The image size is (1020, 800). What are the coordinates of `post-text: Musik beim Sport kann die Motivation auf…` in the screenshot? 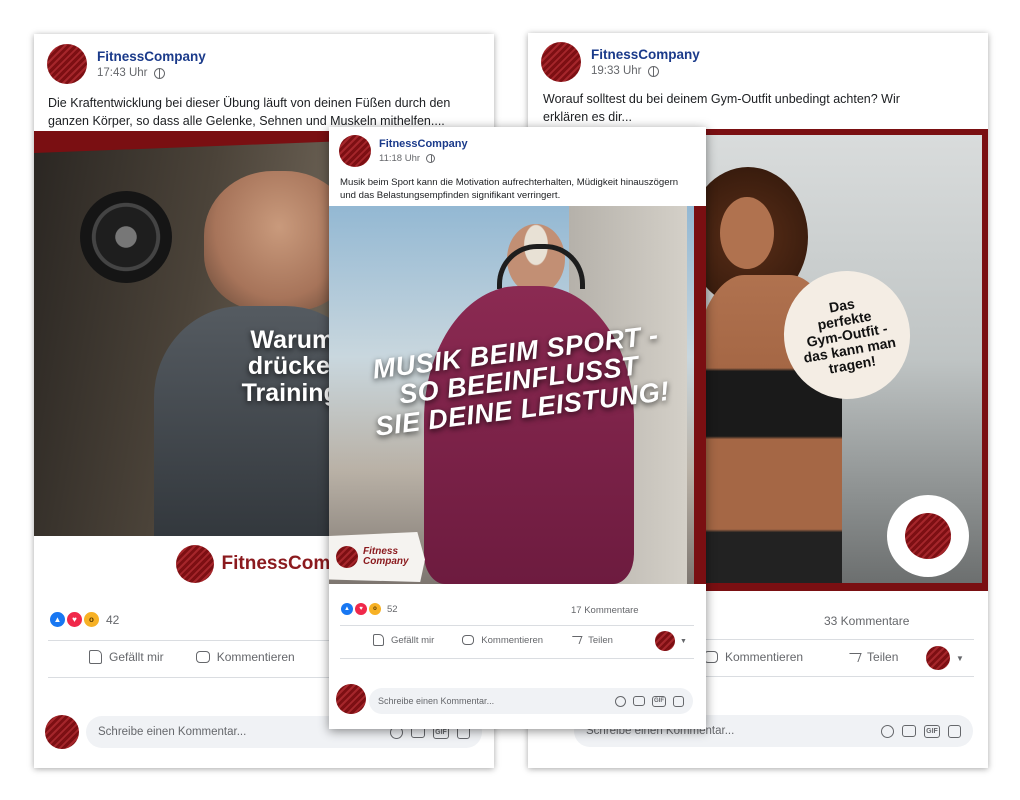 It's located at (509, 189).